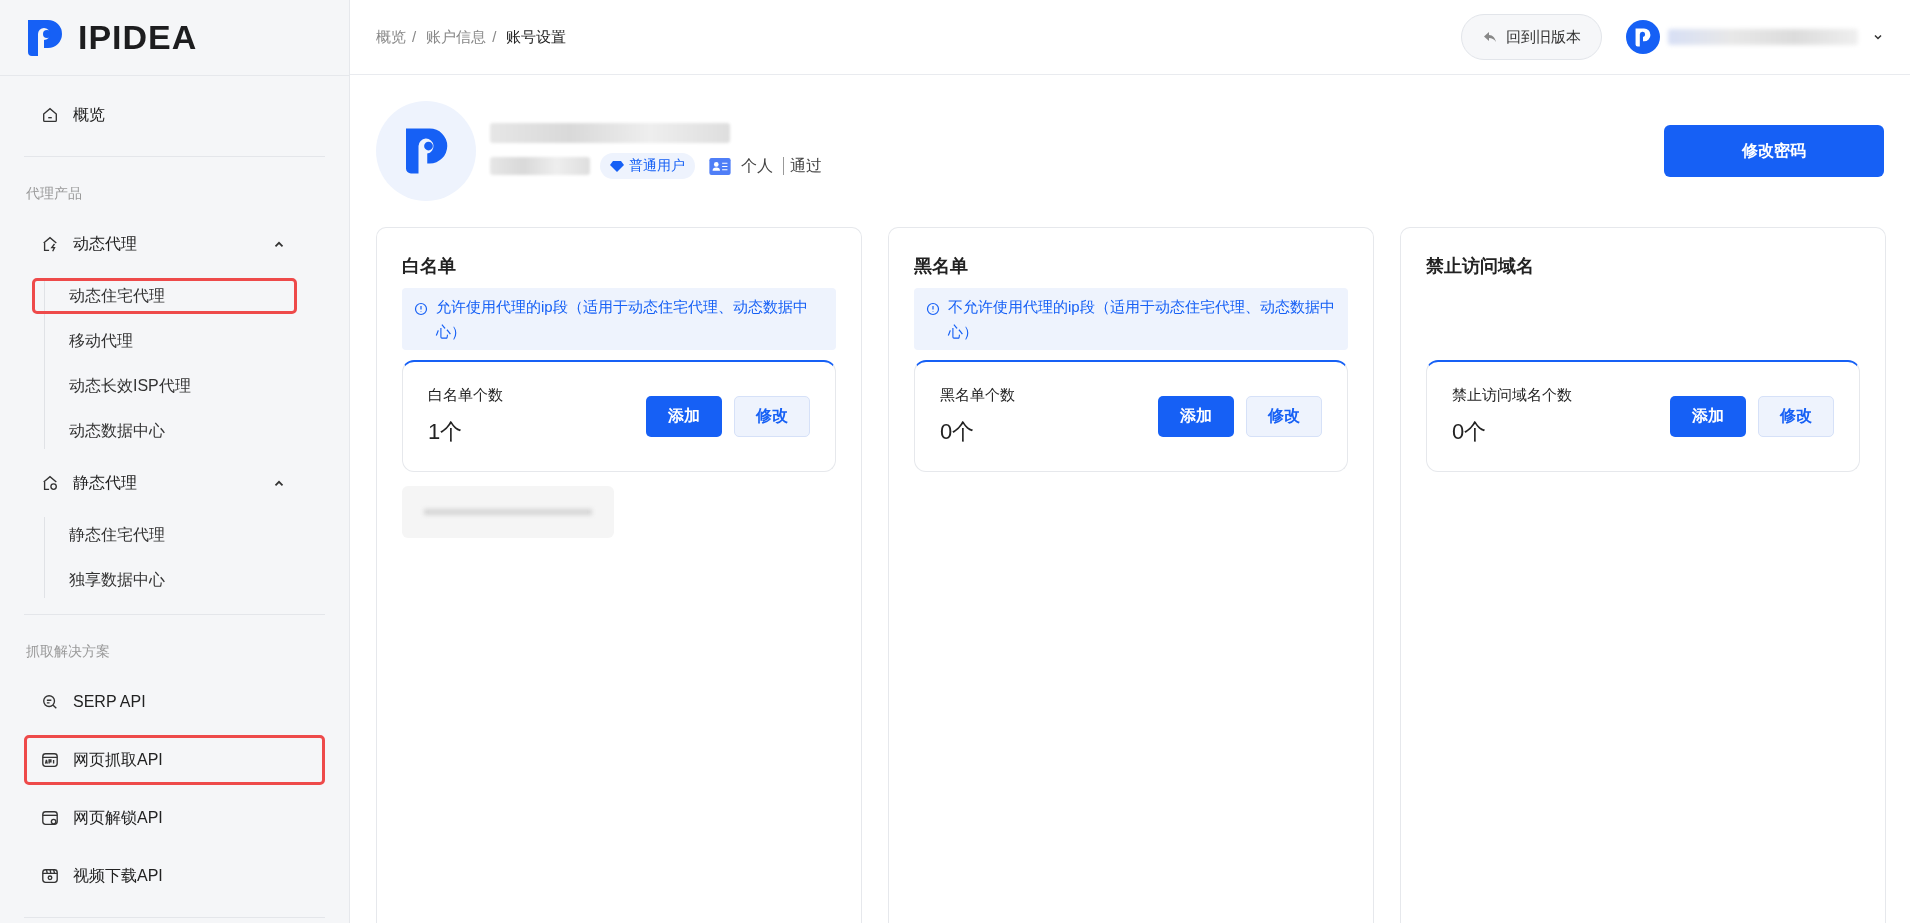 Image resolution: width=1910 pixels, height=923 pixels. What do you see at coordinates (164, 296) in the screenshot?
I see `sidebar-subitem: 动态住宅代理` at bounding box center [164, 296].